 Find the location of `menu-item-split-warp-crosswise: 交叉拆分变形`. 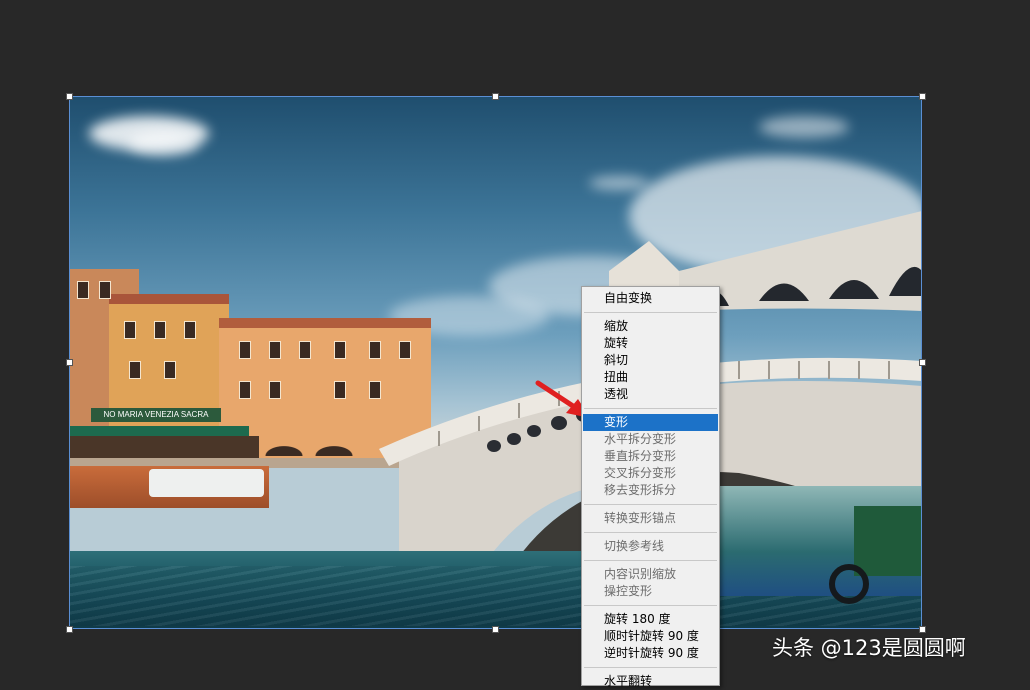

menu-item-split-warp-crosswise: 交叉拆分变形 is located at coordinates (650, 473).